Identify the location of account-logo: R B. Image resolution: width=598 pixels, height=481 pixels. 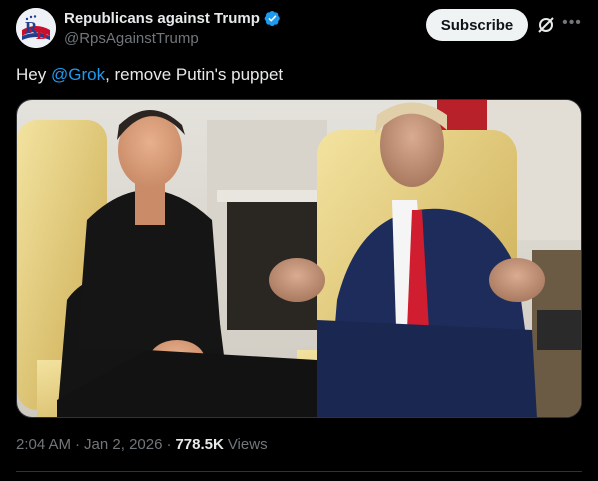
(36, 28).